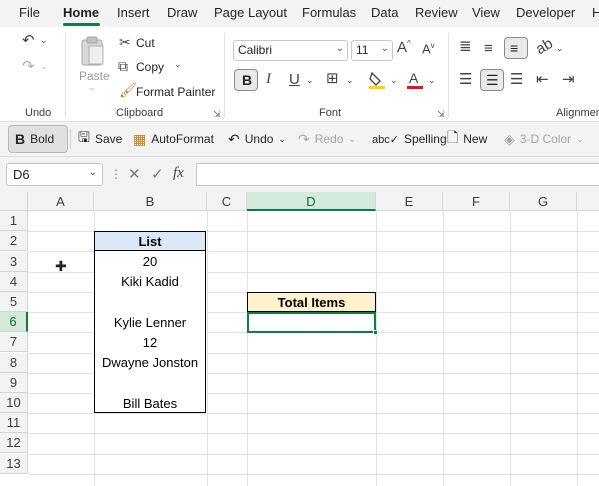 Image resolution: width=599 pixels, height=486 pixels. Describe the element at coordinates (14, 322) in the screenshot. I see `row-header-6: 6` at that location.